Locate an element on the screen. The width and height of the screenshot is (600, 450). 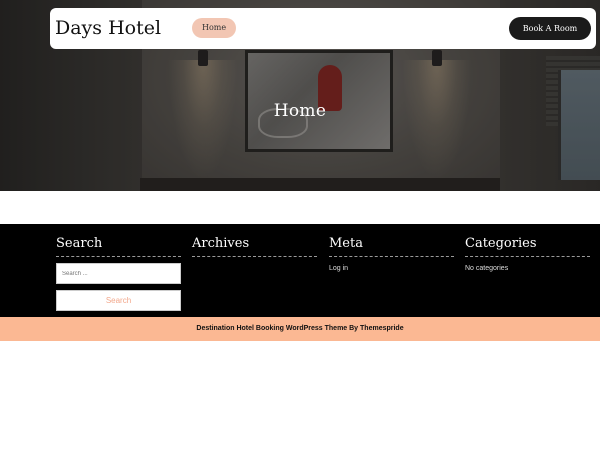
widget-search: Search Search is located at coordinates (118, 273).